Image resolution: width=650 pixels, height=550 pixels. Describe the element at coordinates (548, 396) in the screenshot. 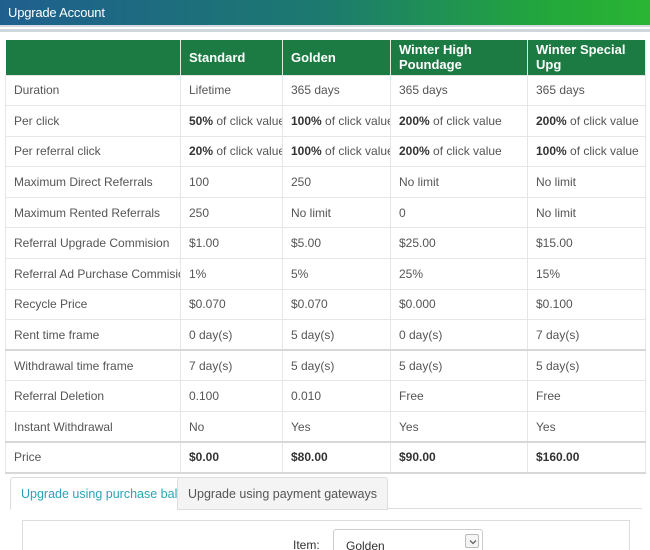

I see `cell-value-text: Free` at that location.